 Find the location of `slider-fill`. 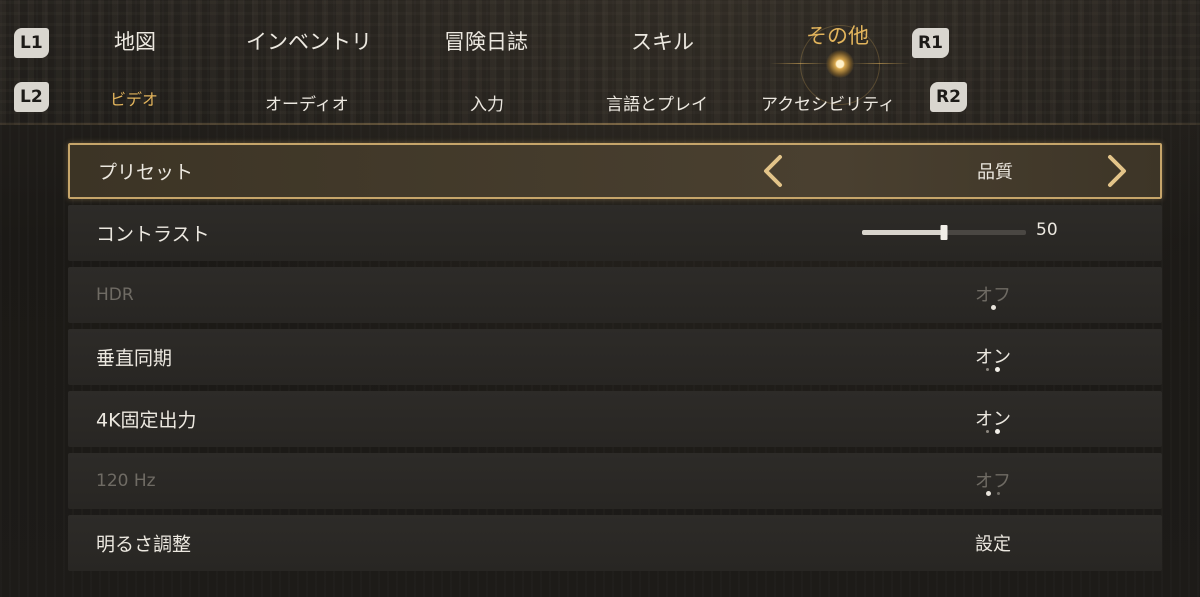

slider-fill is located at coordinates (903, 232).